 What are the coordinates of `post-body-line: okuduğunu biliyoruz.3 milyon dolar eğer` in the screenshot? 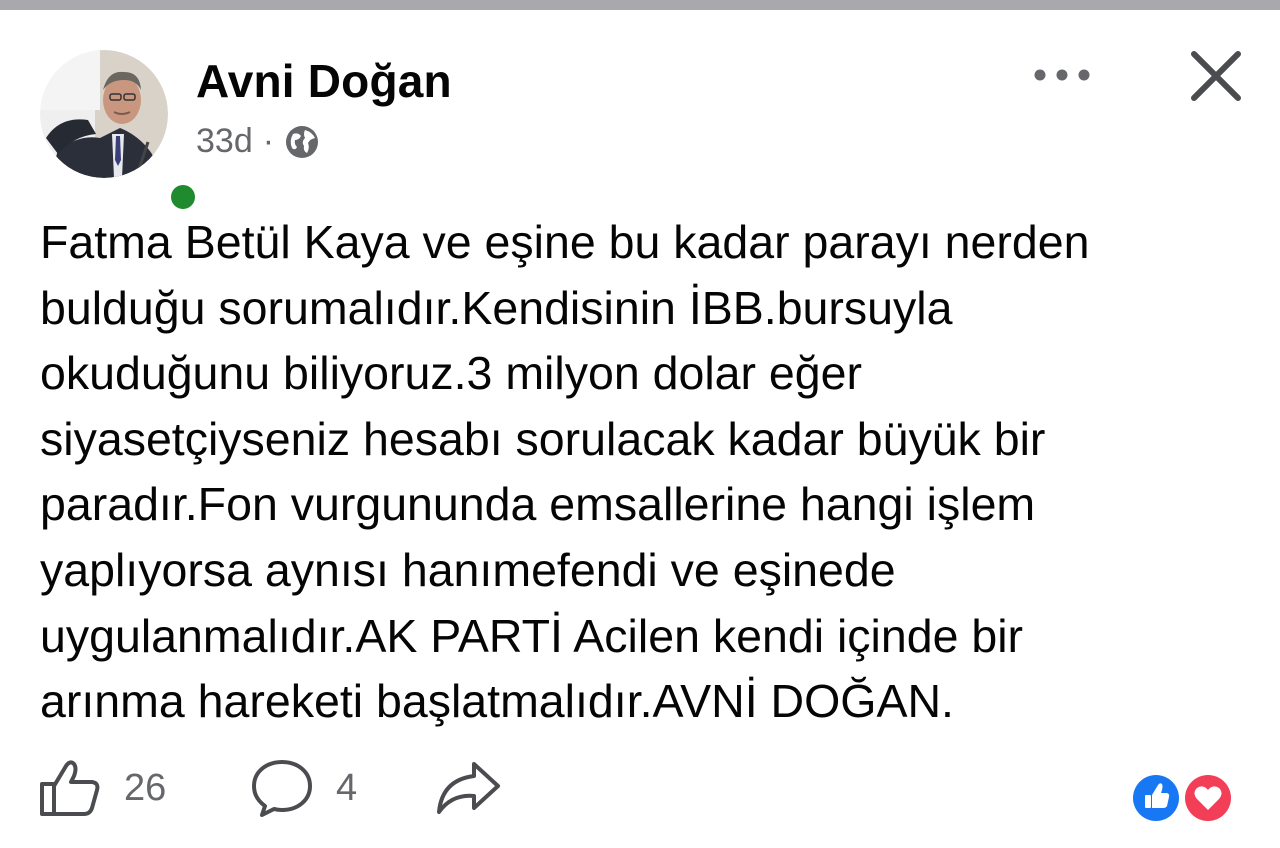 It's located at (451, 373).